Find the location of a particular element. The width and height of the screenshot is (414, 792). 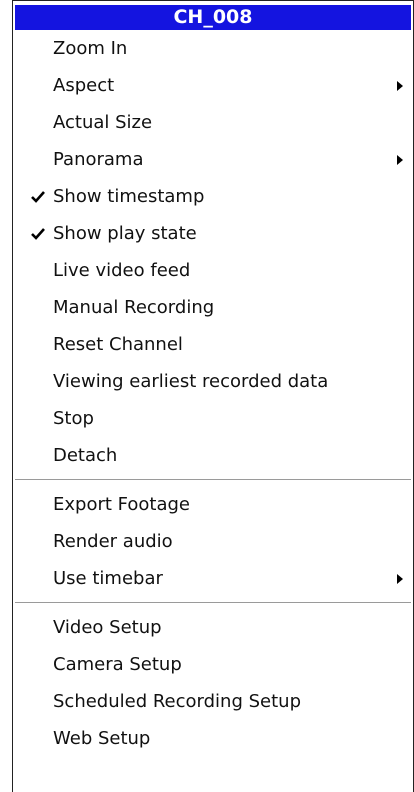

menu-item-label: Show timestamp is located at coordinates (129, 196).